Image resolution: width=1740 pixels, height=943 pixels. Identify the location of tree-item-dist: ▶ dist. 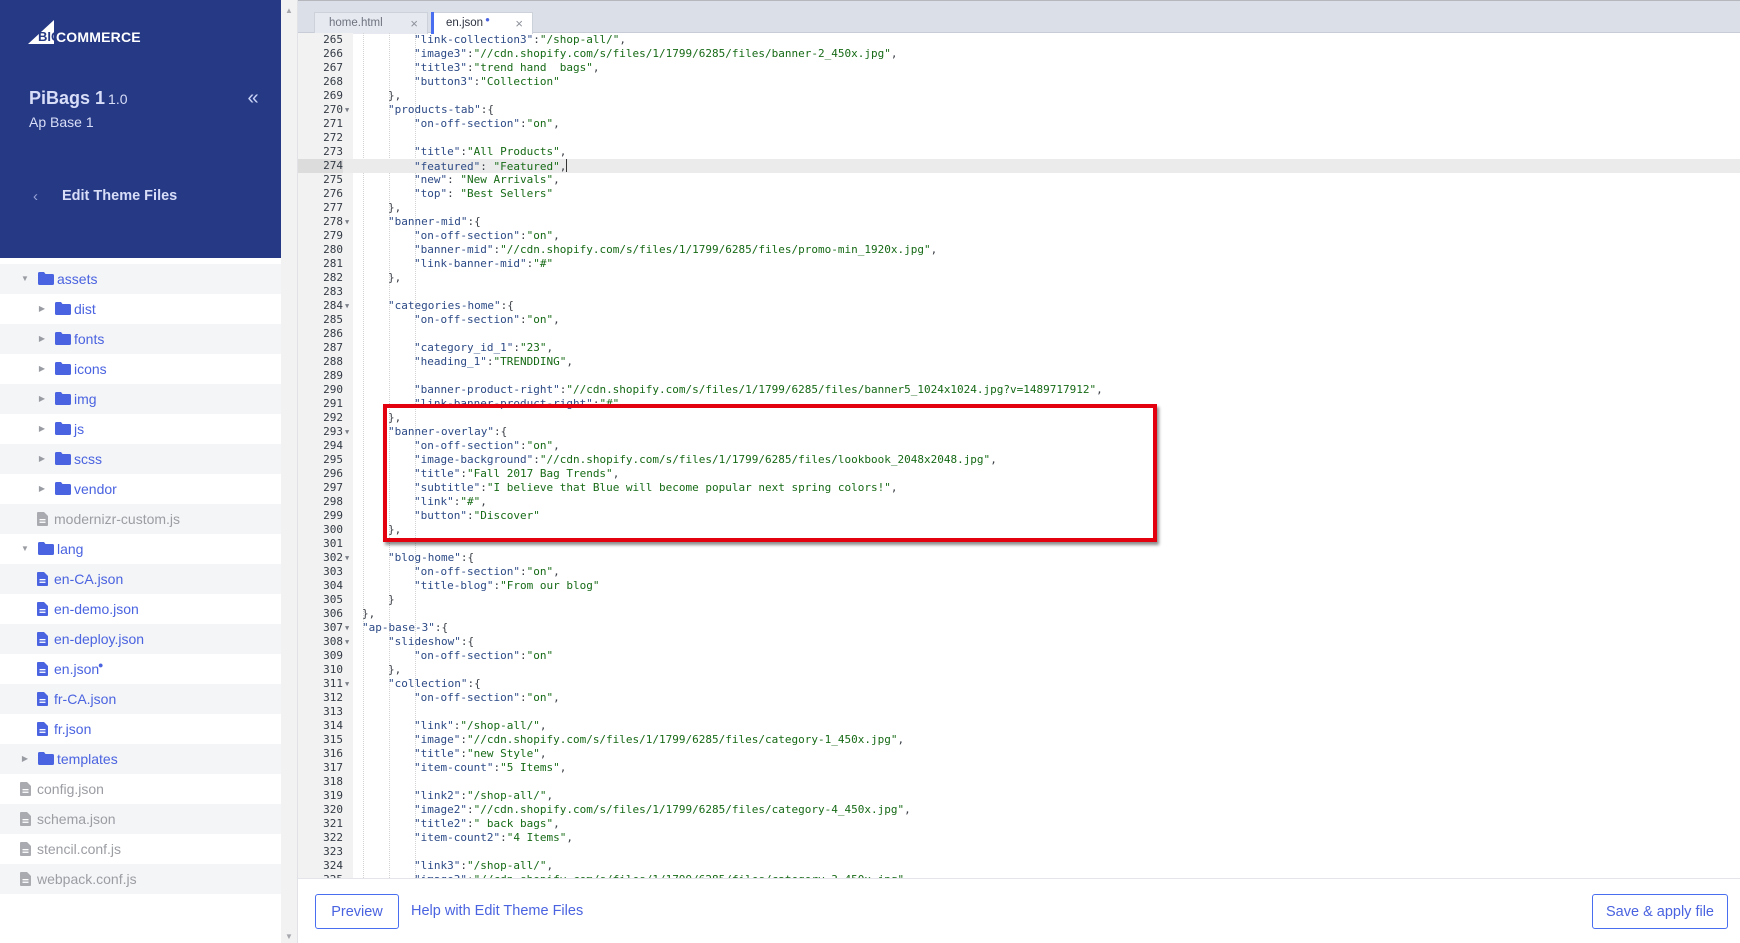
(140, 309).